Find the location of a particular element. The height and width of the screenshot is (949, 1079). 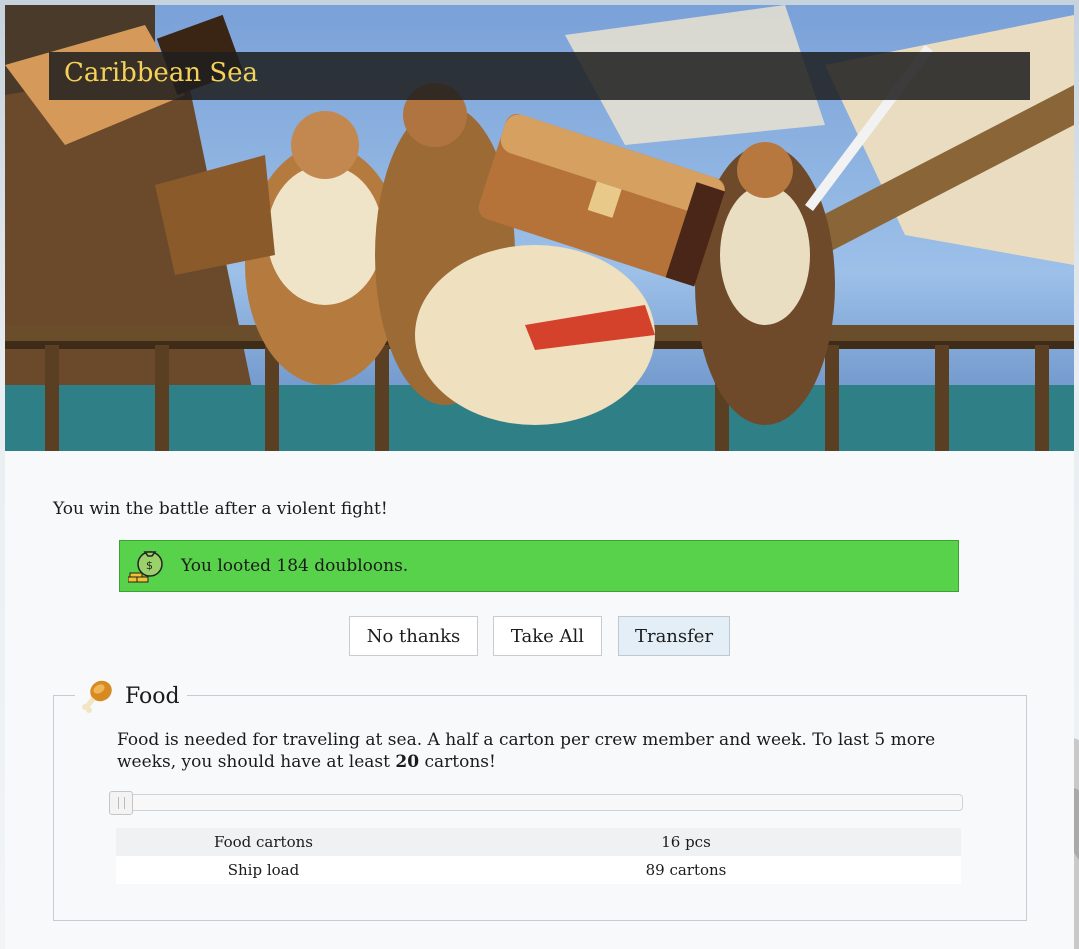

row-value: 16 pcs is located at coordinates (686, 842).